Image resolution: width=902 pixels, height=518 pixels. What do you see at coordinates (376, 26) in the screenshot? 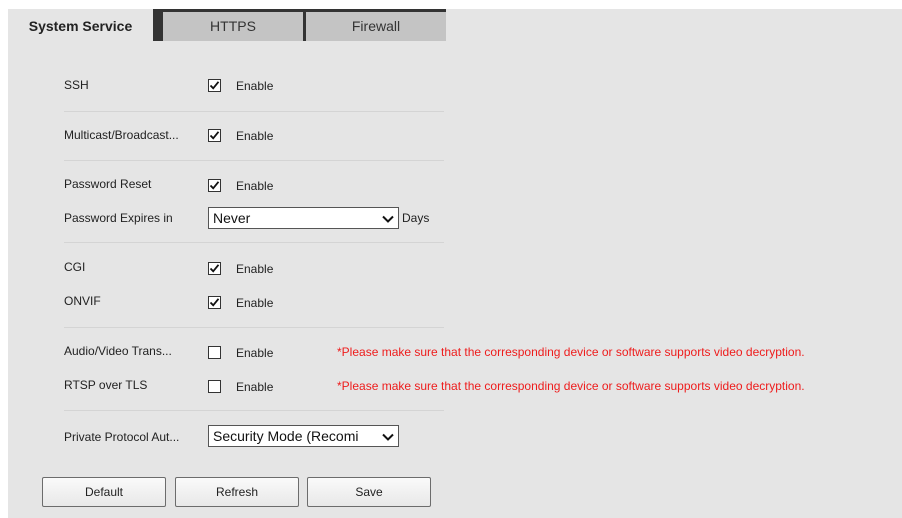
I see `tab-firewall: Firewall` at bounding box center [376, 26].